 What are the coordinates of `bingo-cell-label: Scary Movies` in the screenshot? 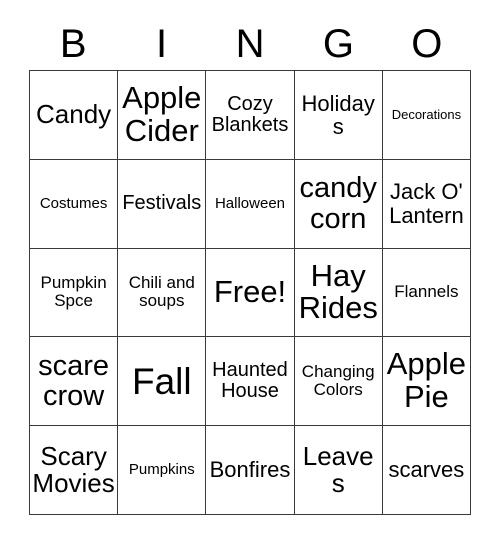 It's located at (73, 469).